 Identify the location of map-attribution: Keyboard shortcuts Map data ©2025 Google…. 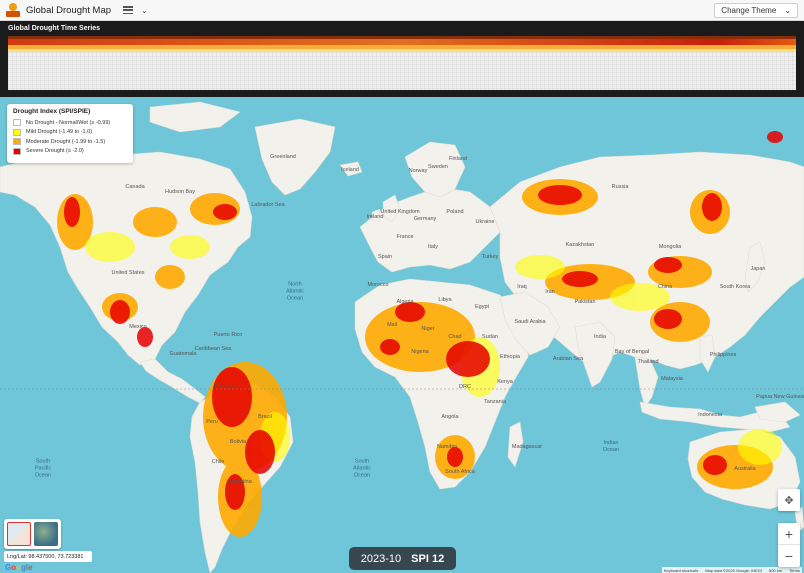
(731, 570).